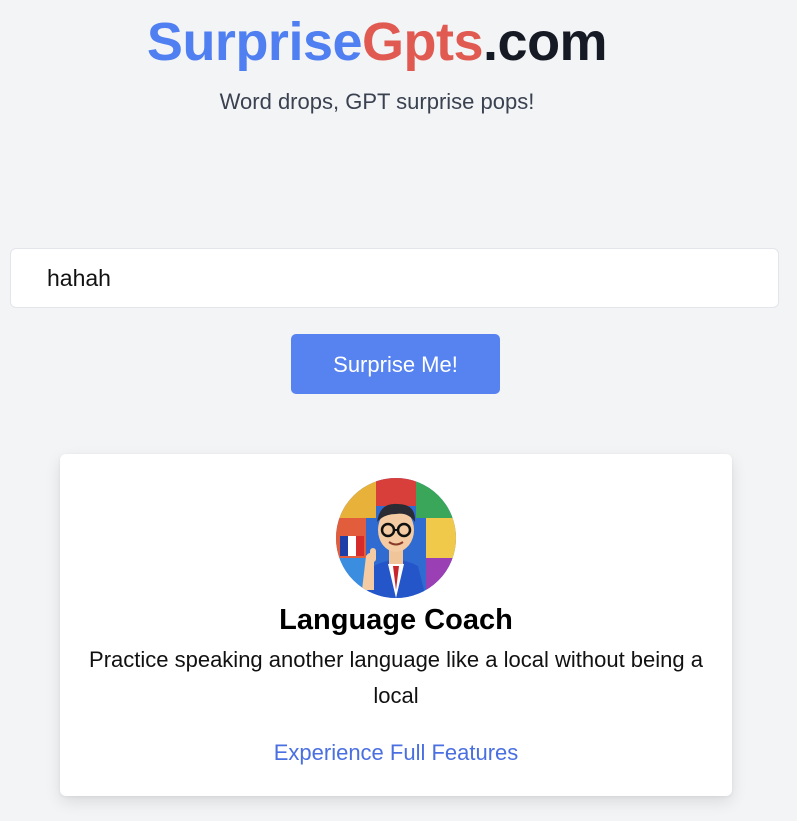  Describe the element at coordinates (396, 620) in the screenshot. I see `card-title: Language Coach` at that location.